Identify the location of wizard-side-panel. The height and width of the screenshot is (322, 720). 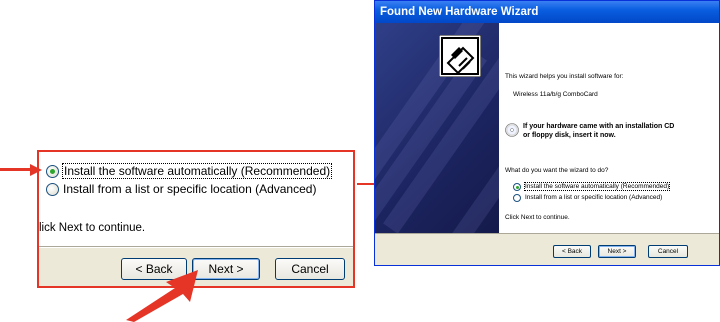
(437, 128).